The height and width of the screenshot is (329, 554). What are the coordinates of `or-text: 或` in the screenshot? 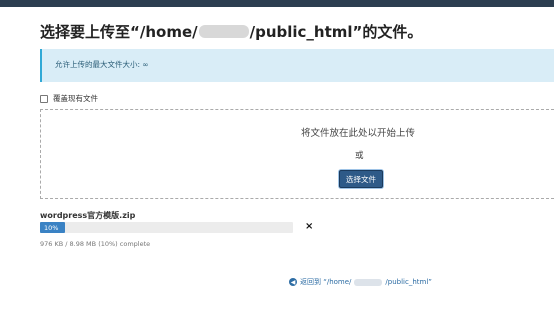 It's located at (359, 156).